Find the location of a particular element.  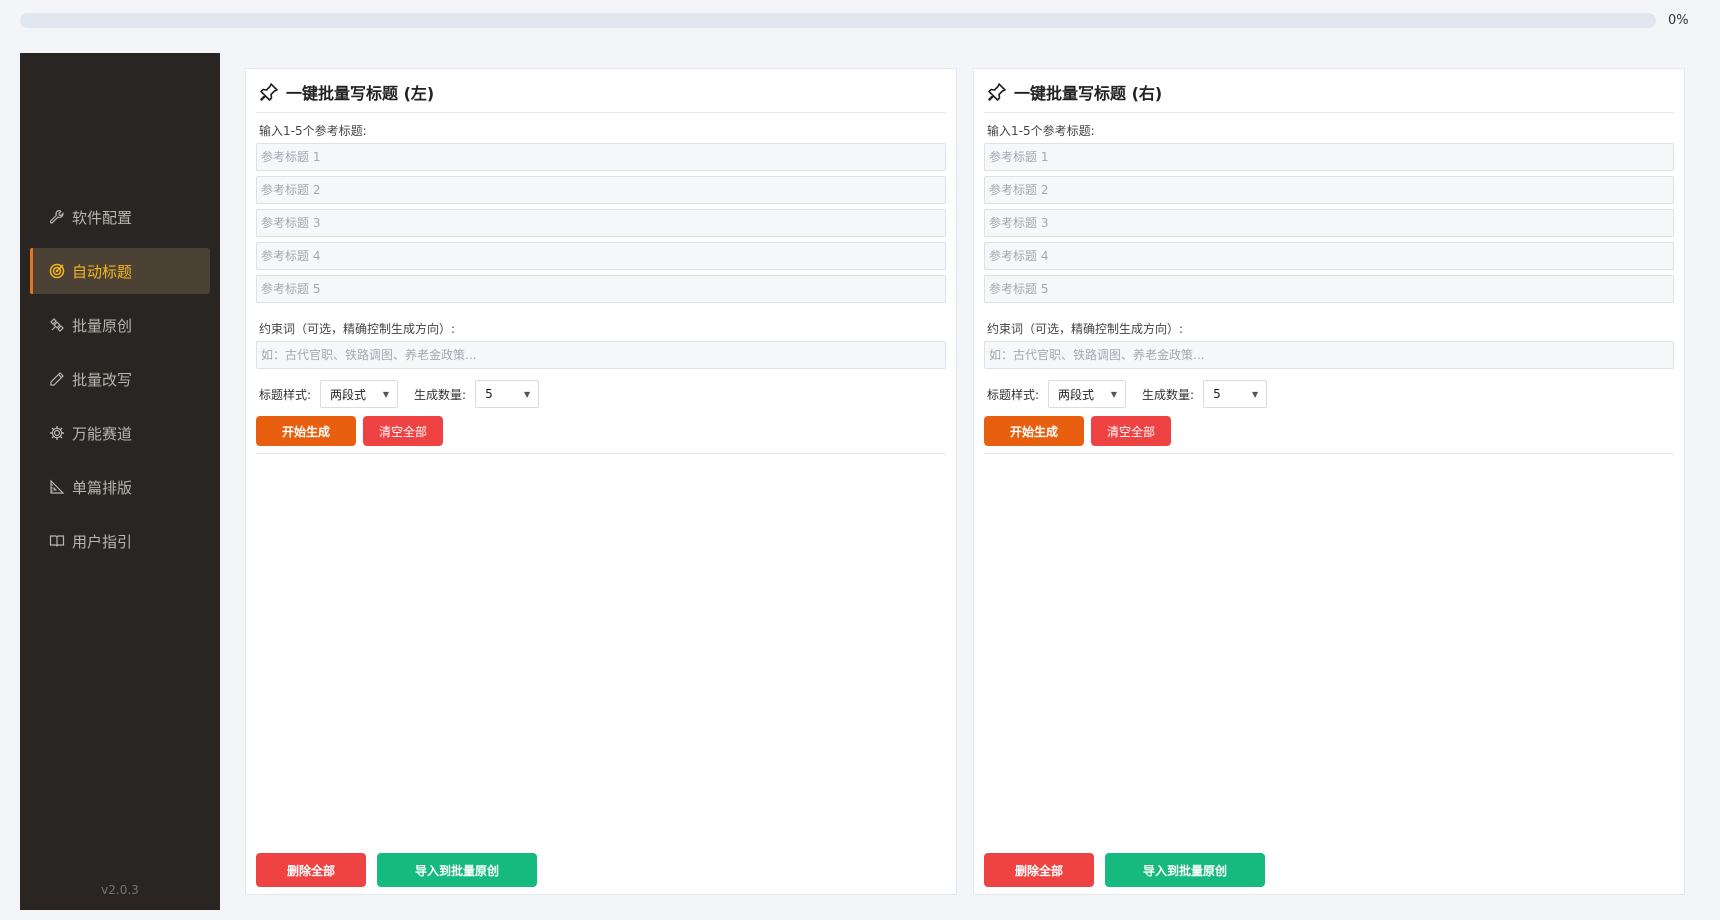

book-icon is located at coordinates (57, 541).